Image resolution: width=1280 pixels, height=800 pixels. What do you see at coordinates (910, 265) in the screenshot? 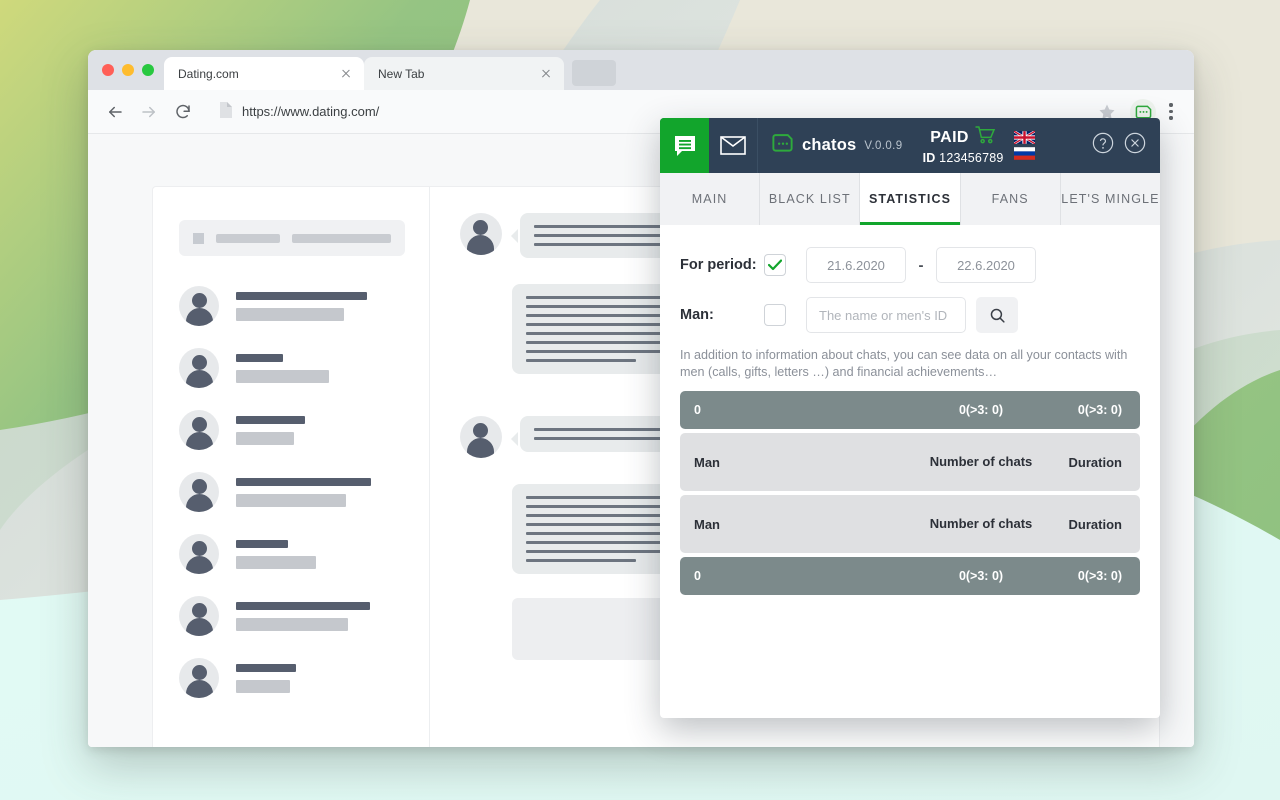
I see `period-filter-row: For period: 21.6.2020 - 22.6.2020` at bounding box center [910, 265].